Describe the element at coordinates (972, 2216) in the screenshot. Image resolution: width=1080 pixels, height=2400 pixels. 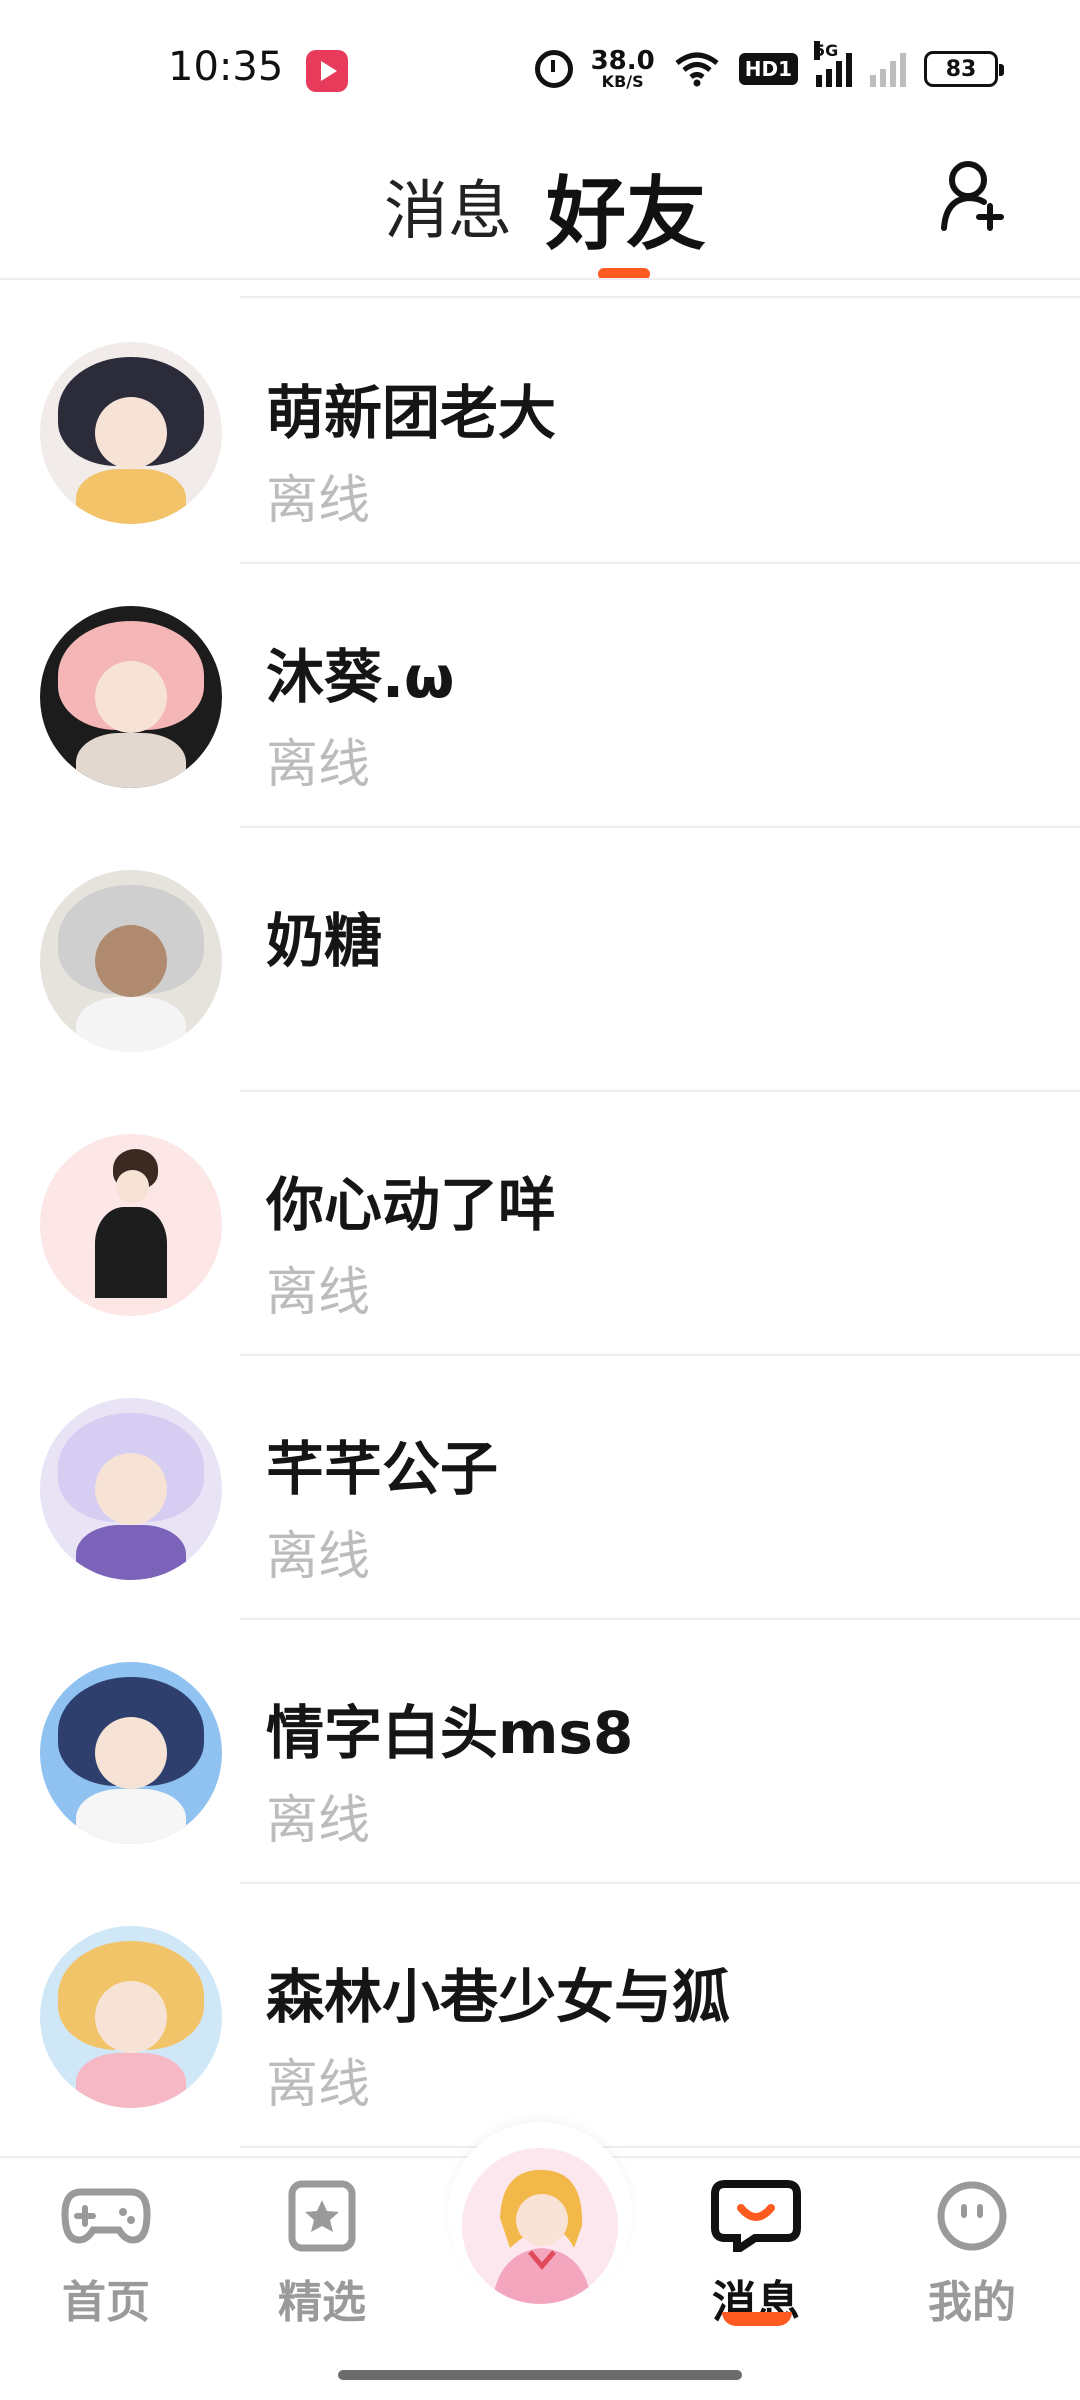
I see `face-icon` at that location.